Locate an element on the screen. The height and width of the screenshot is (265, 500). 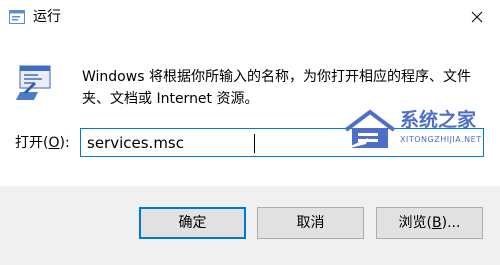
open-label-prefix: 打开( is located at coordinates (32, 143).